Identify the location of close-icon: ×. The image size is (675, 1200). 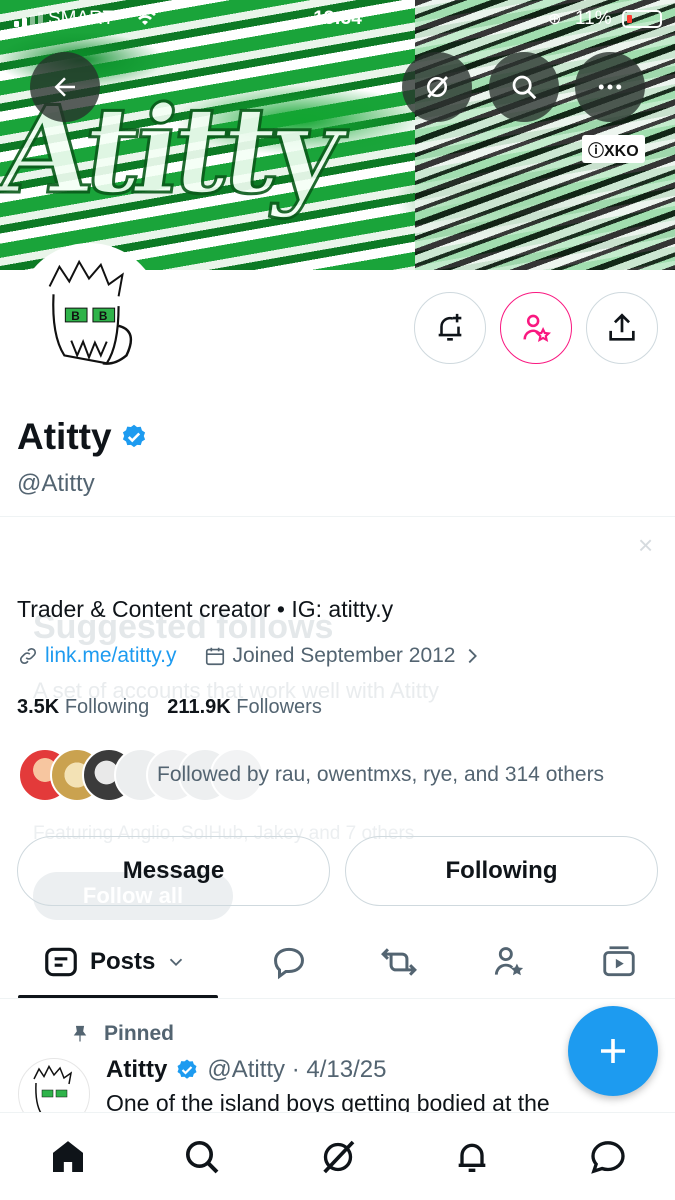
(645, 545).